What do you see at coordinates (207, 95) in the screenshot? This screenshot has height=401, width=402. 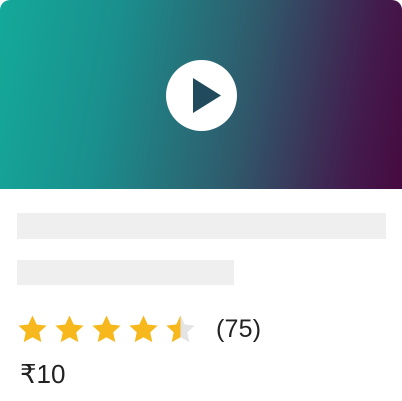 I see `play-icon` at bounding box center [207, 95].